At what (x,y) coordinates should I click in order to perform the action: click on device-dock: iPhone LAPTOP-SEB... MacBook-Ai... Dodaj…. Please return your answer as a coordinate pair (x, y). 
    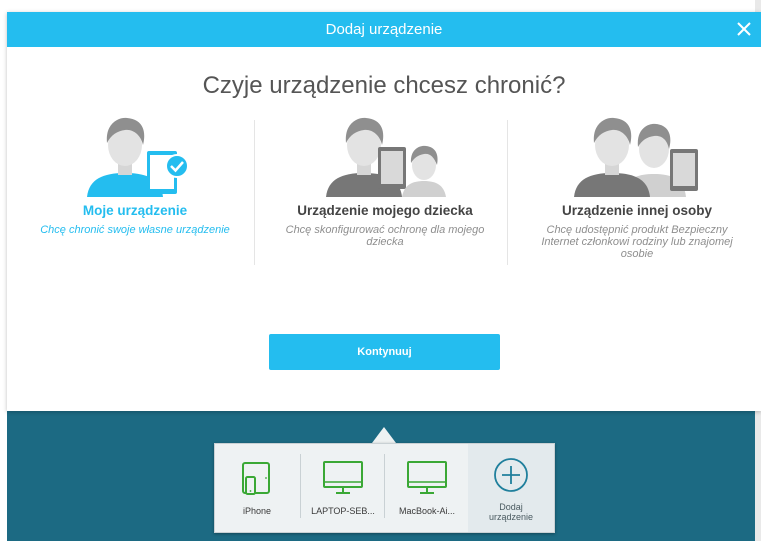
    Looking at the image, I should click on (384, 488).